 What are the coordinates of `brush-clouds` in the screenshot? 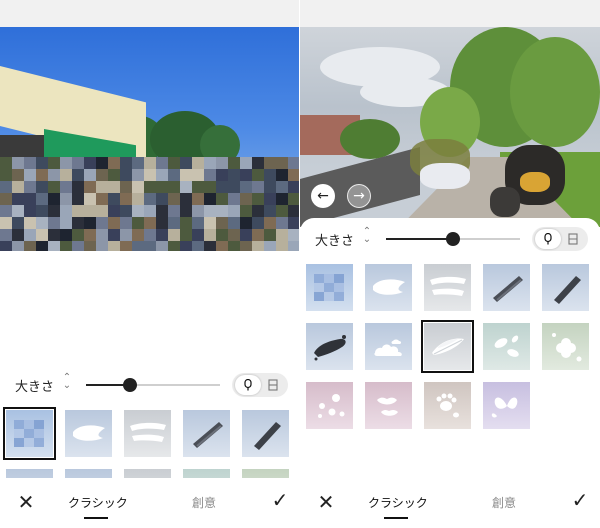 It's located at (388, 346).